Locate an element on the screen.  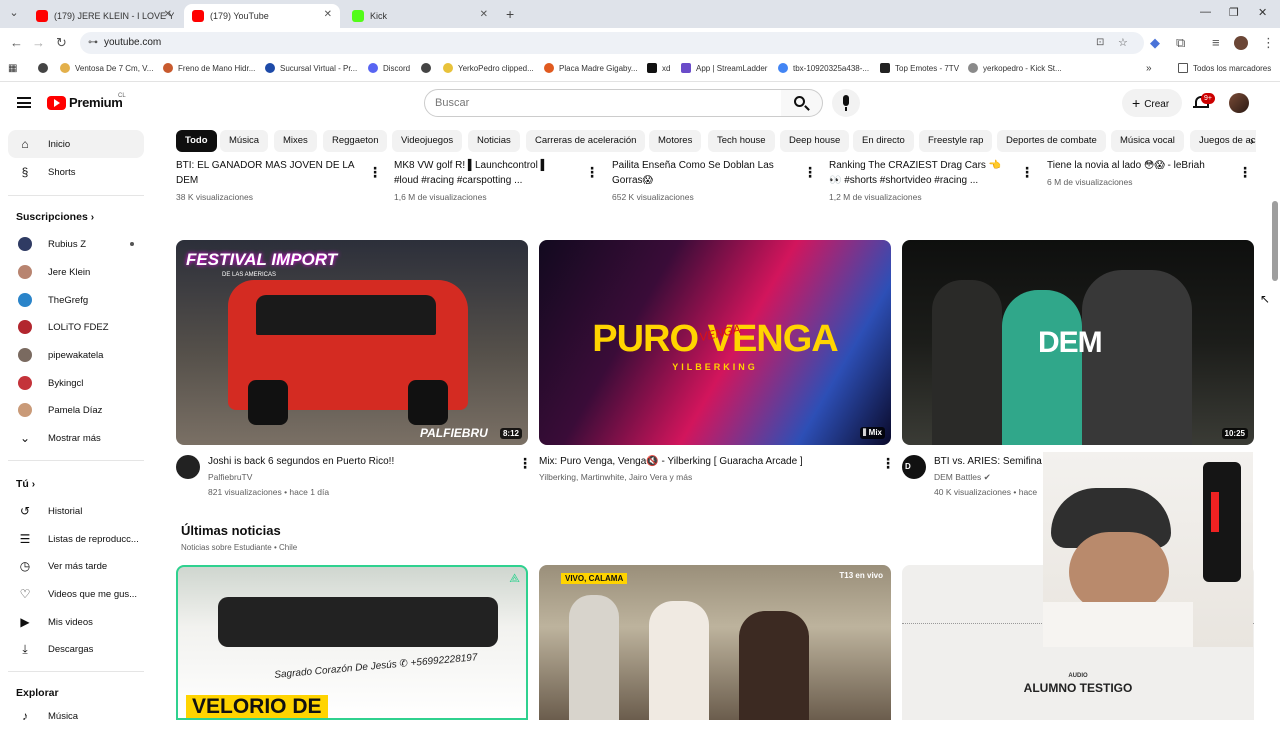
sidebar-sub-item: Pamela Díaz is located at coordinates (76, 410).